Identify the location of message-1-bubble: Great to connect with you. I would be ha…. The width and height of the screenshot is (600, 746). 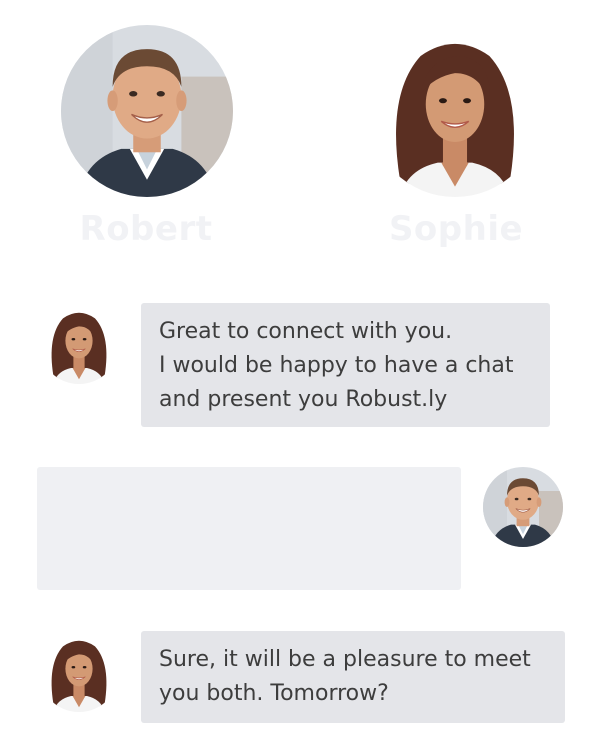
(345, 365).